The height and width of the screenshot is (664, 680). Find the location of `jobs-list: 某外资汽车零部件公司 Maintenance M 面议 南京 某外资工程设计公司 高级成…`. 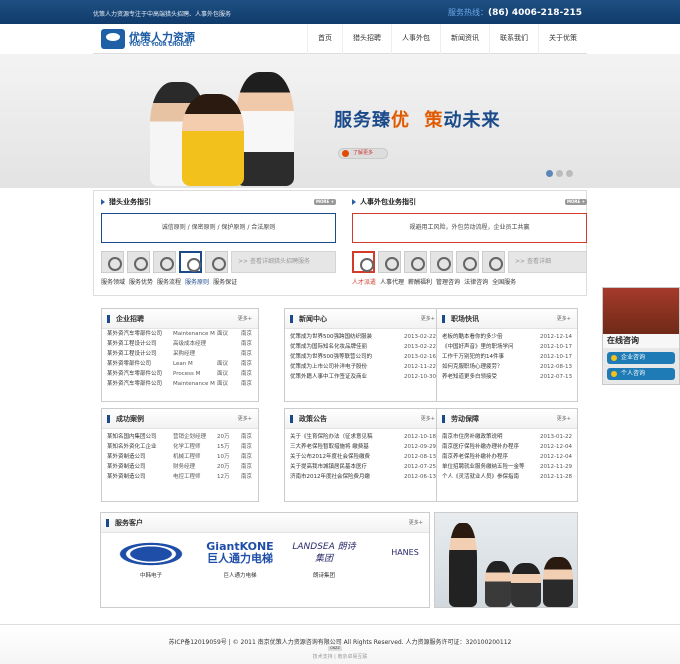

jobs-list: 某外资汽车零部件公司 Maintenance M 面议 南京 某外资工程设计公司 高级成… is located at coordinates (180, 359).